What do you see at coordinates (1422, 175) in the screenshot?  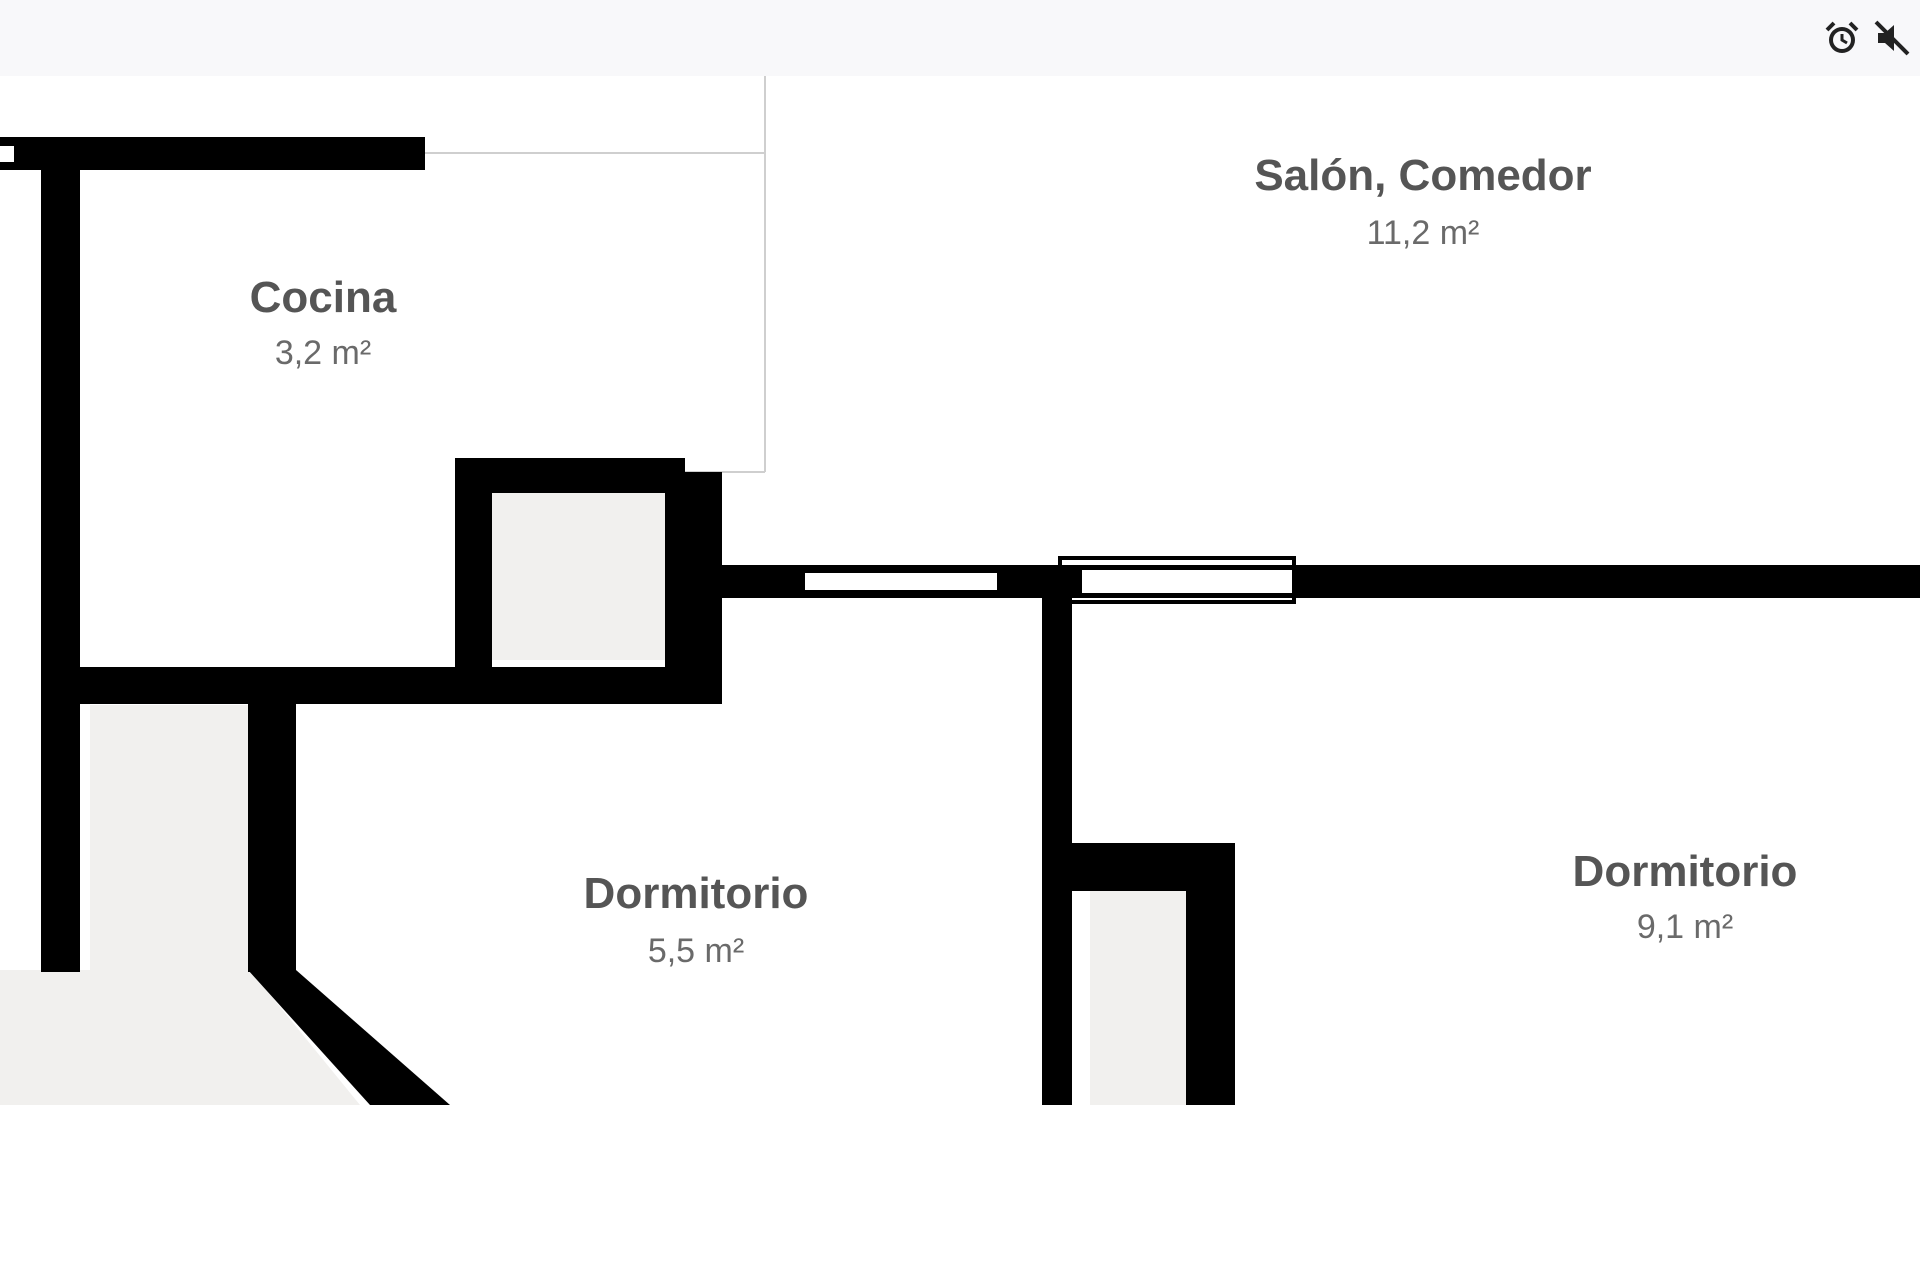 I see `room-name: Salón, Comedor` at bounding box center [1422, 175].